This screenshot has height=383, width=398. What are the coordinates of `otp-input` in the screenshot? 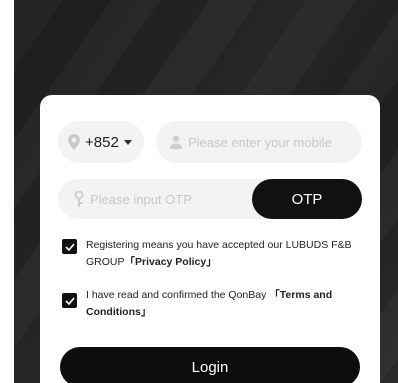 It's located at (181, 199).